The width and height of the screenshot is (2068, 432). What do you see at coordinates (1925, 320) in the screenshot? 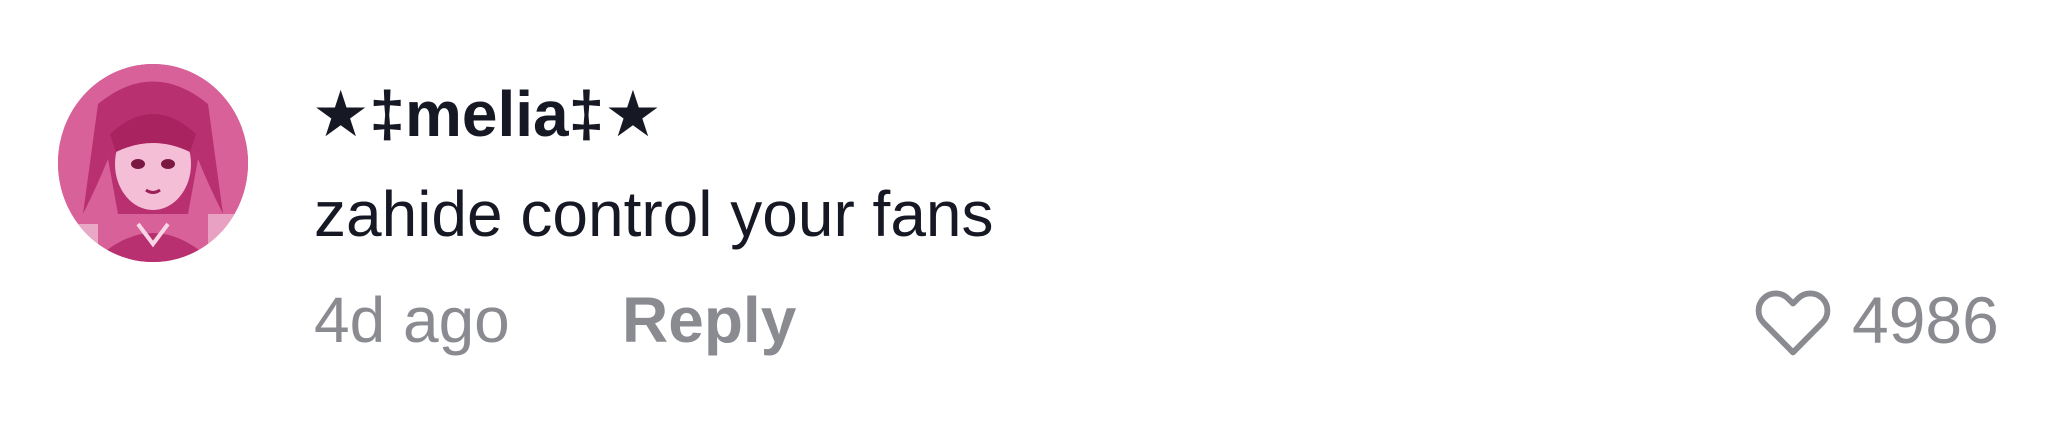
I see `like-count: 4986` at bounding box center [1925, 320].